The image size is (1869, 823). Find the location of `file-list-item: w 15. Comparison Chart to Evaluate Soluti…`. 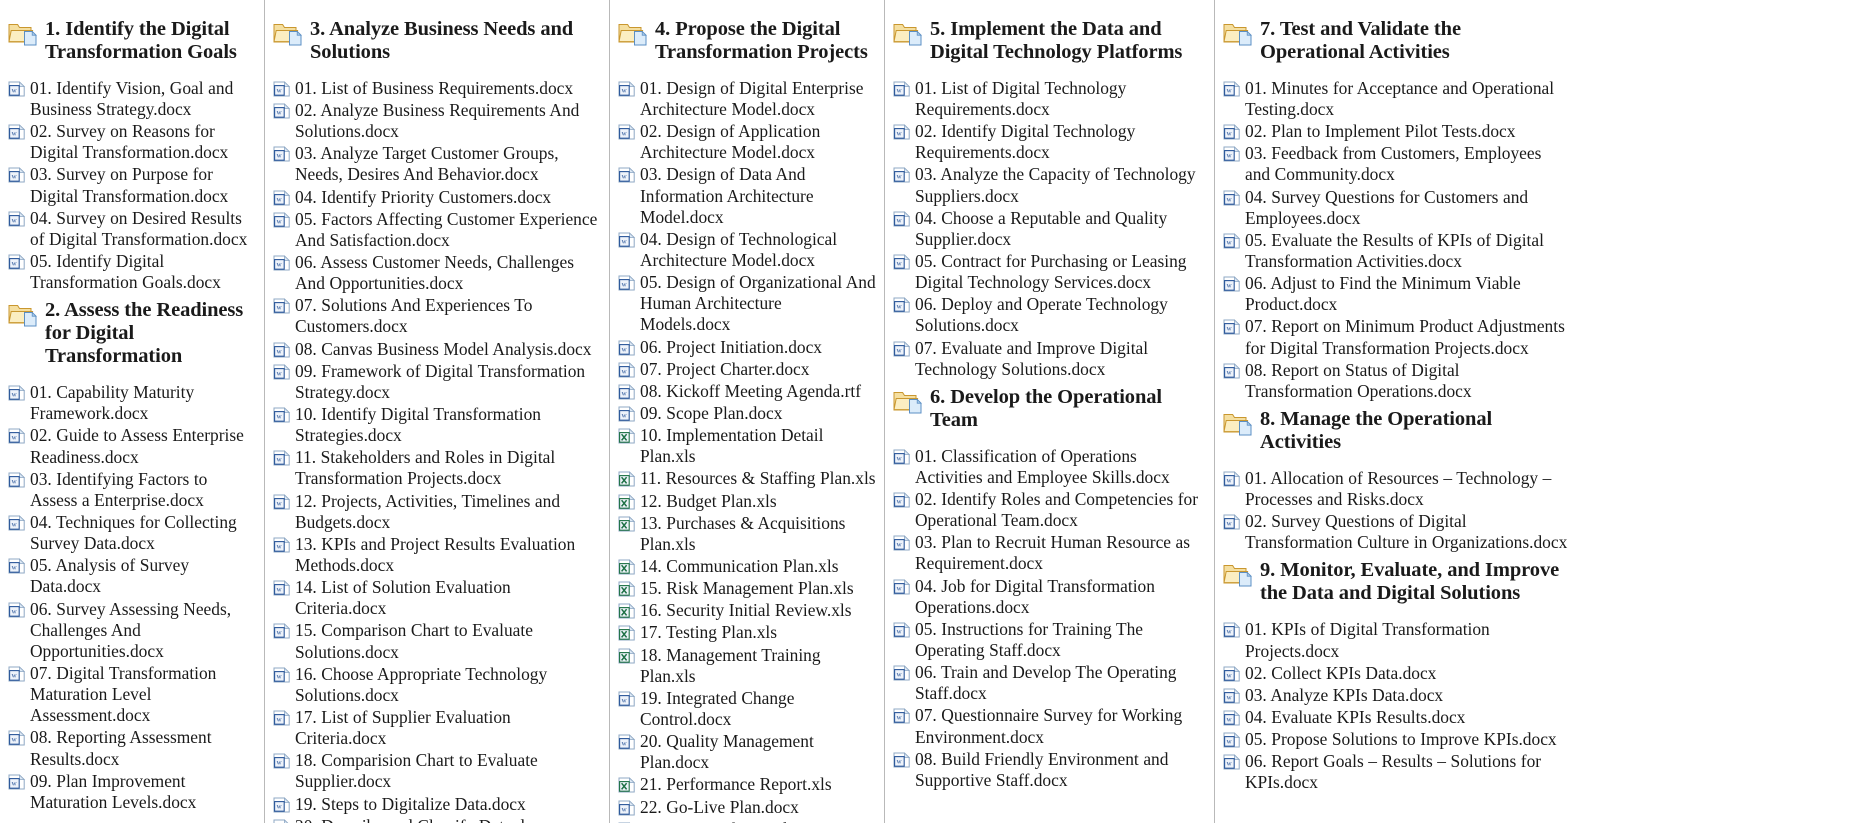

file-list-item: w 15. Comparison Chart to Evaluate Soluti… is located at coordinates (437, 641).